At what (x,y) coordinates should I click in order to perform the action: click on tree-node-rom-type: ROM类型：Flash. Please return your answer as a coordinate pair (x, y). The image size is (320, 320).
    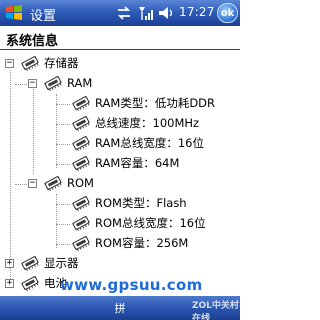
    Looking at the image, I should click on (129, 203).